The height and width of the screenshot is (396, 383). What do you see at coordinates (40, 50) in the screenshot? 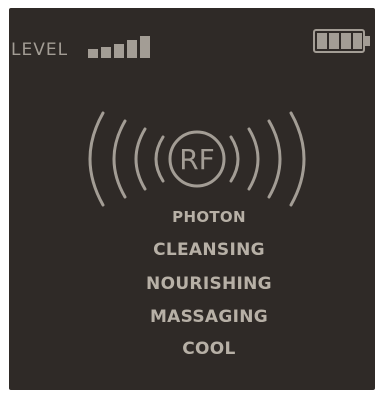
I see `level-label: LEVEL` at bounding box center [40, 50].